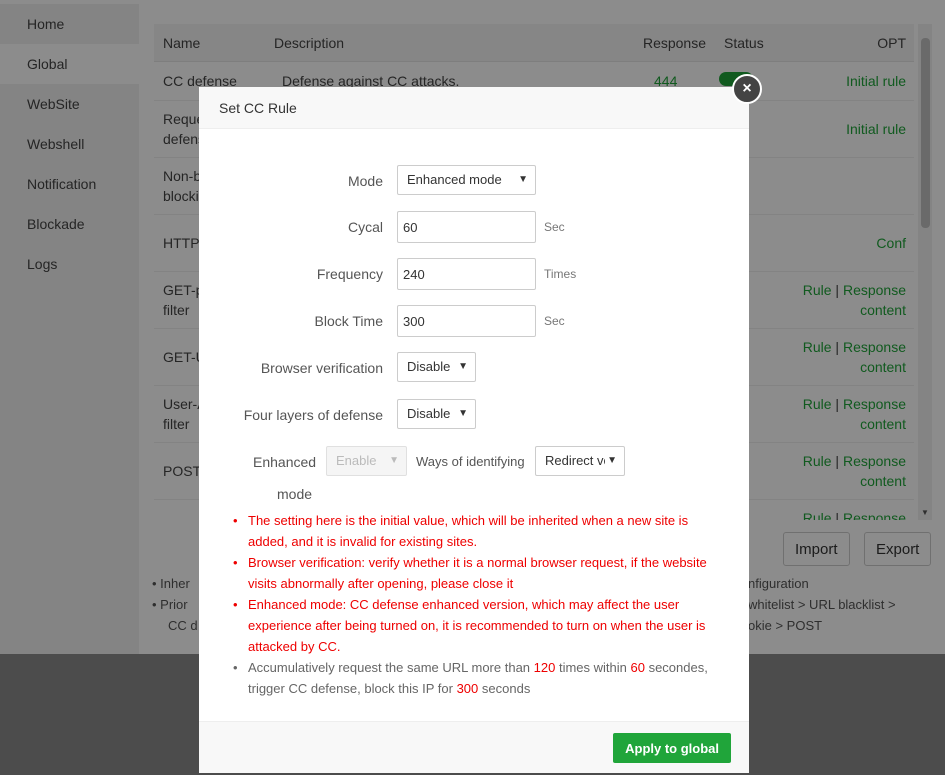 The width and height of the screenshot is (945, 775). What do you see at coordinates (466, 274) in the screenshot?
I see `frequency-input` at bounding box center [466, 274].